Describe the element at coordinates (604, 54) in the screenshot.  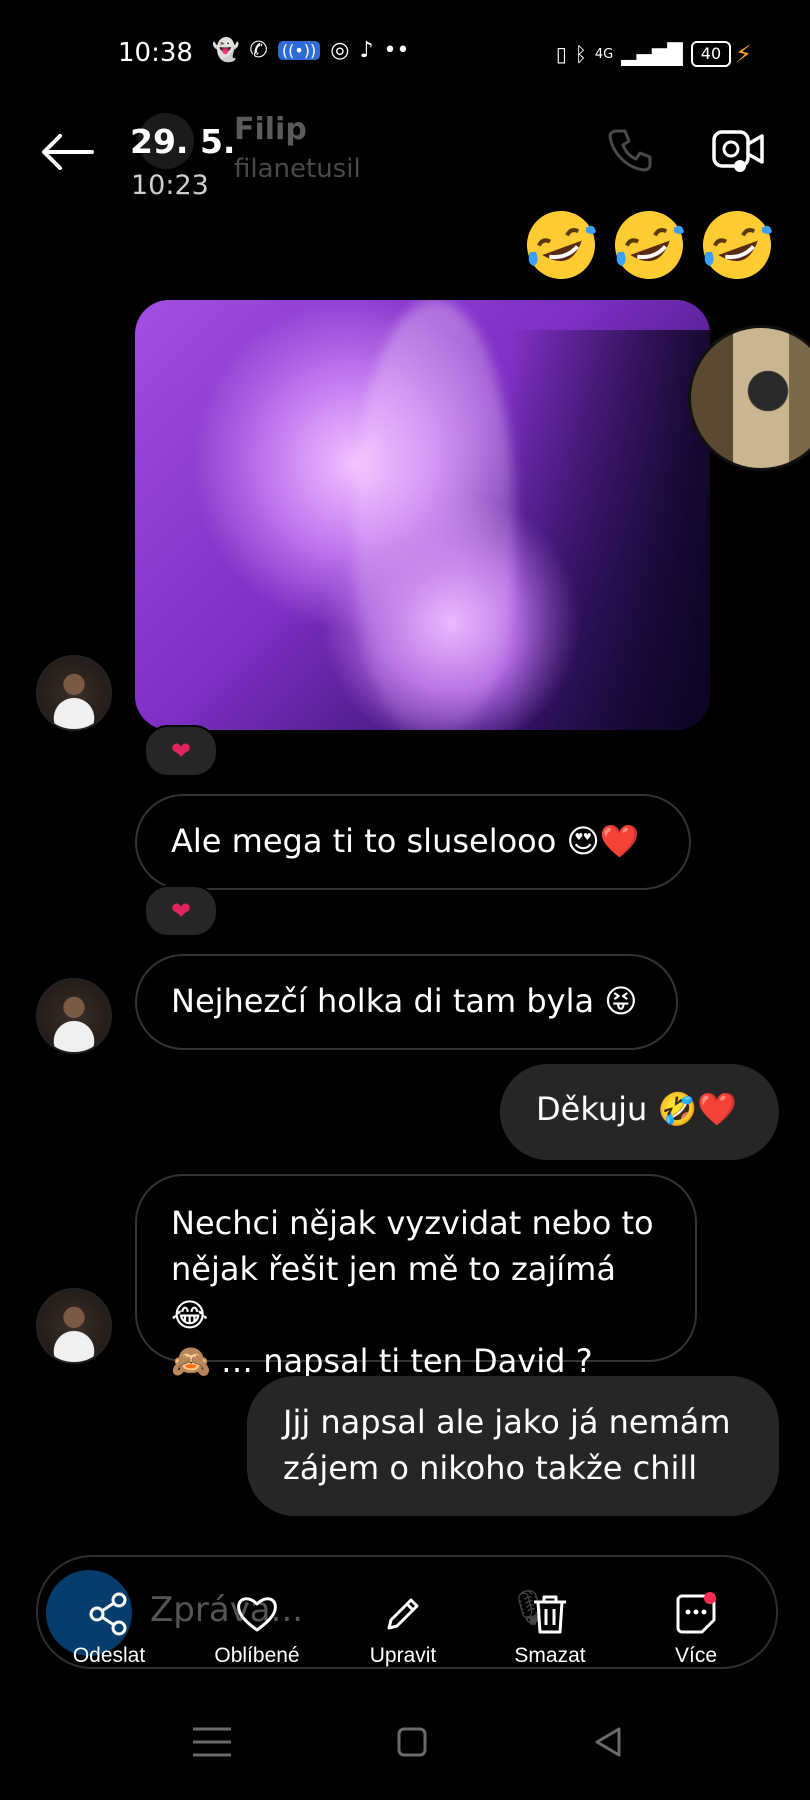
I see `network-label: 4G` at that location.